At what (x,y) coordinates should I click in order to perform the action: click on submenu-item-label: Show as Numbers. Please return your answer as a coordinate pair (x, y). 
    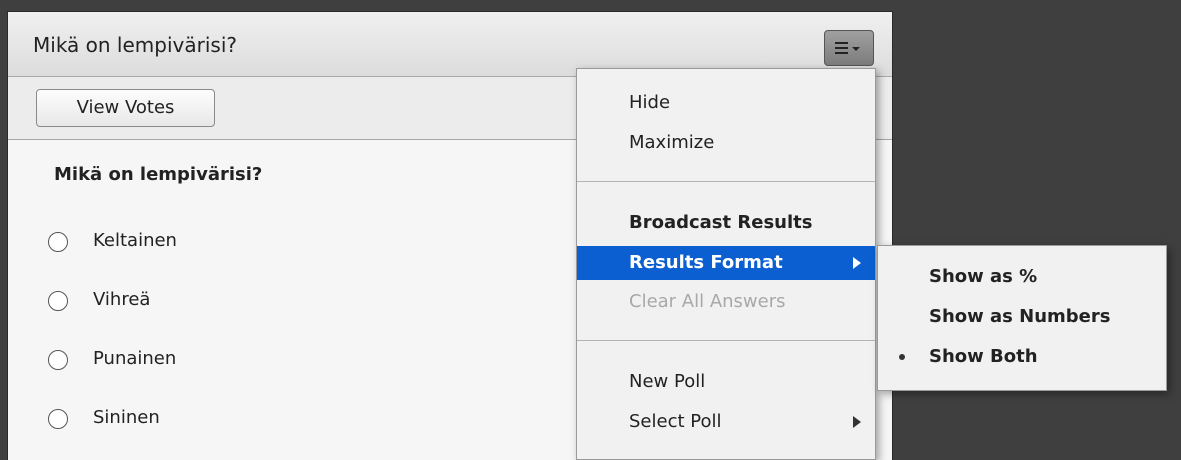
    Looking at the image, I should click on (1020, 316).